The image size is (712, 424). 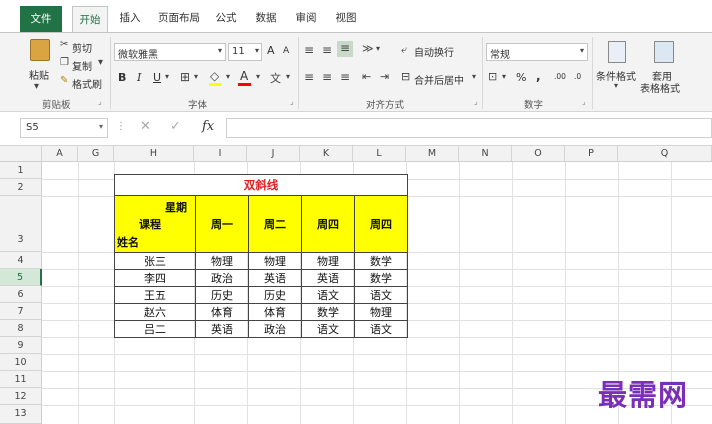 I want to click on tab-file: 文件, so click(x=41, y=19).